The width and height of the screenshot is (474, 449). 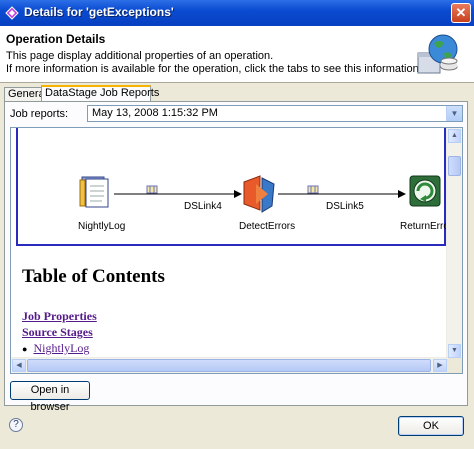 I want to click on nightlylog-stage-icon, so click(x=94, y=192).